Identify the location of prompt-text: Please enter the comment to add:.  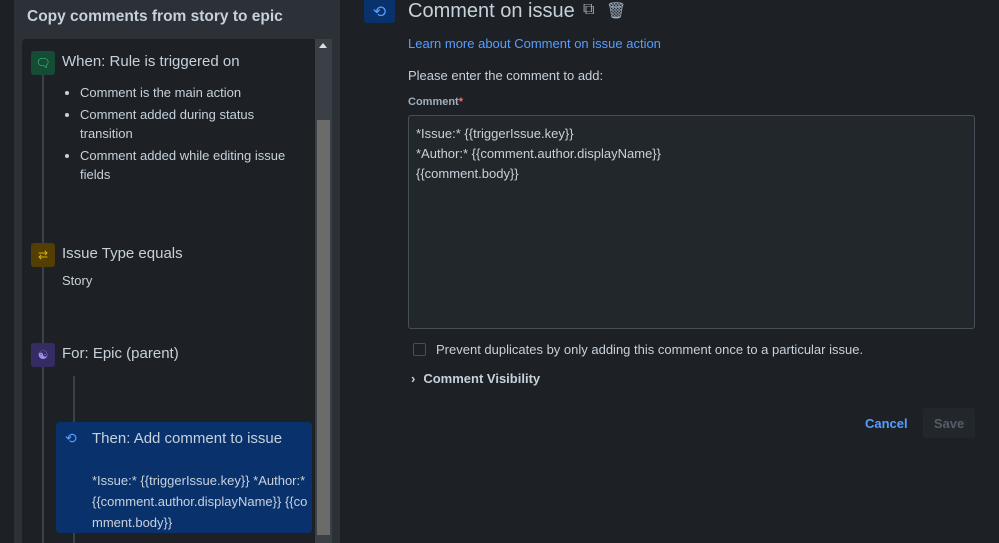
(506, 75).